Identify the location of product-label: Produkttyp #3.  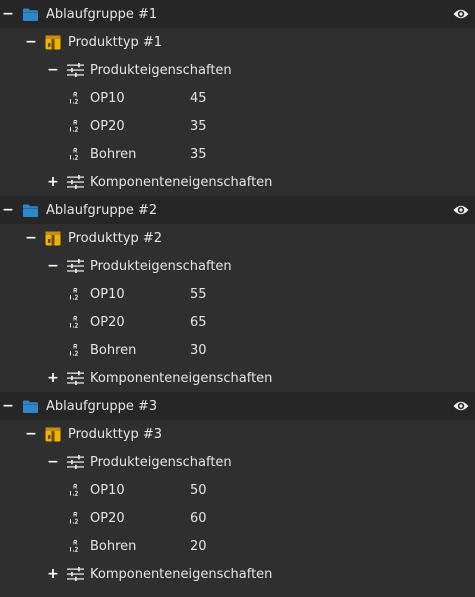
(115, 434).